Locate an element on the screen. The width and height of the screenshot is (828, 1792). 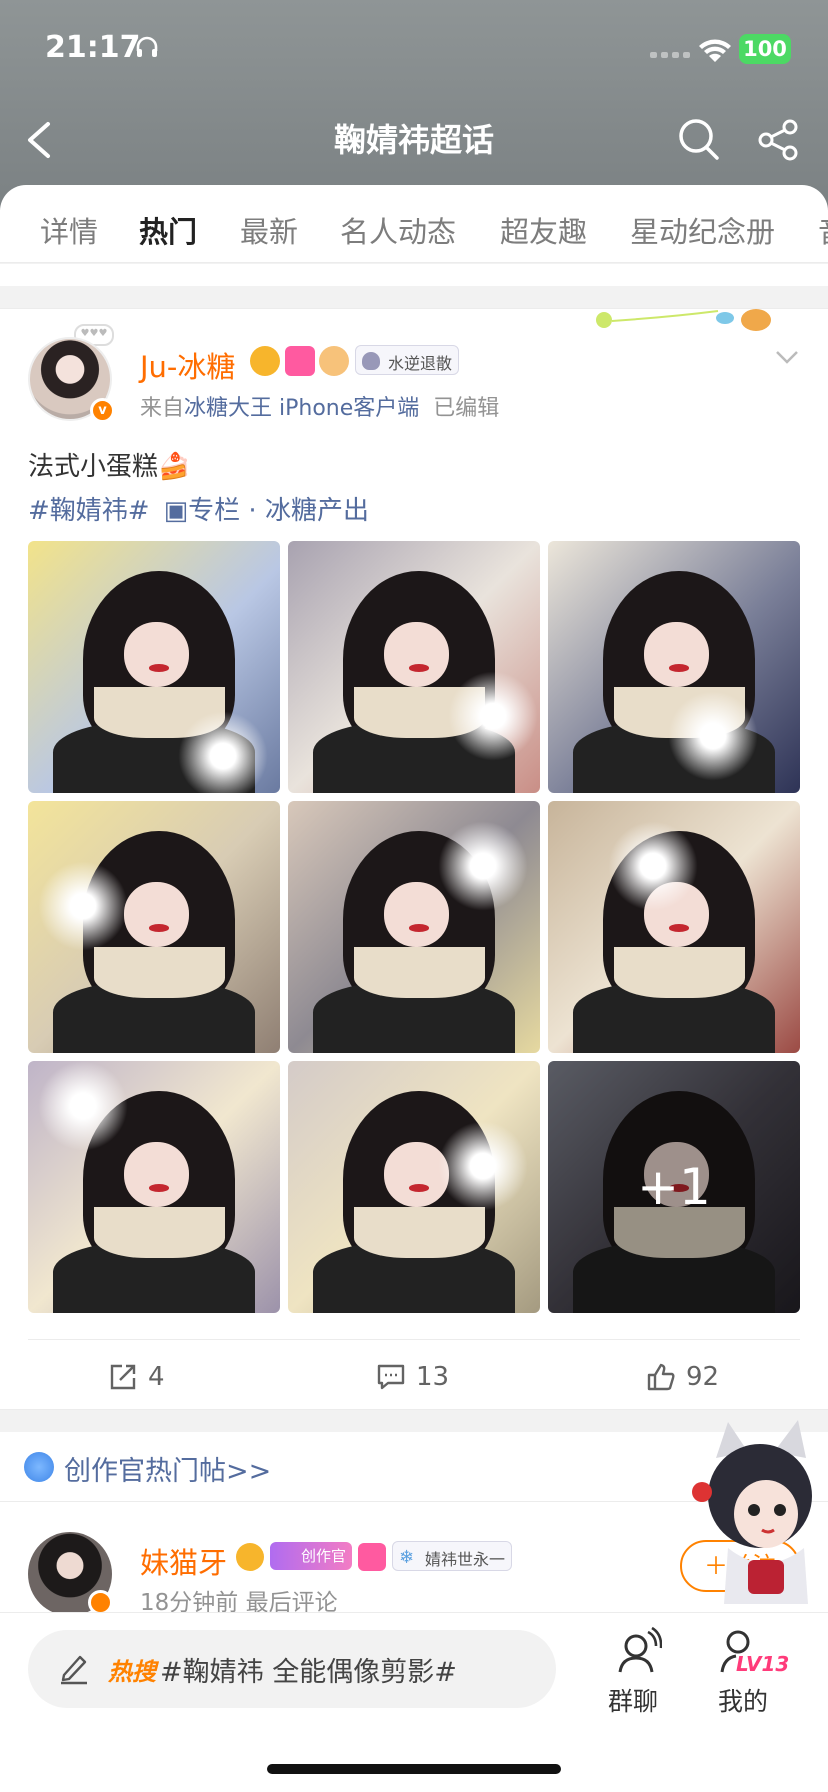
hot-posts-label: 创作官热门帖>> is located at coordinates (168, 1471).